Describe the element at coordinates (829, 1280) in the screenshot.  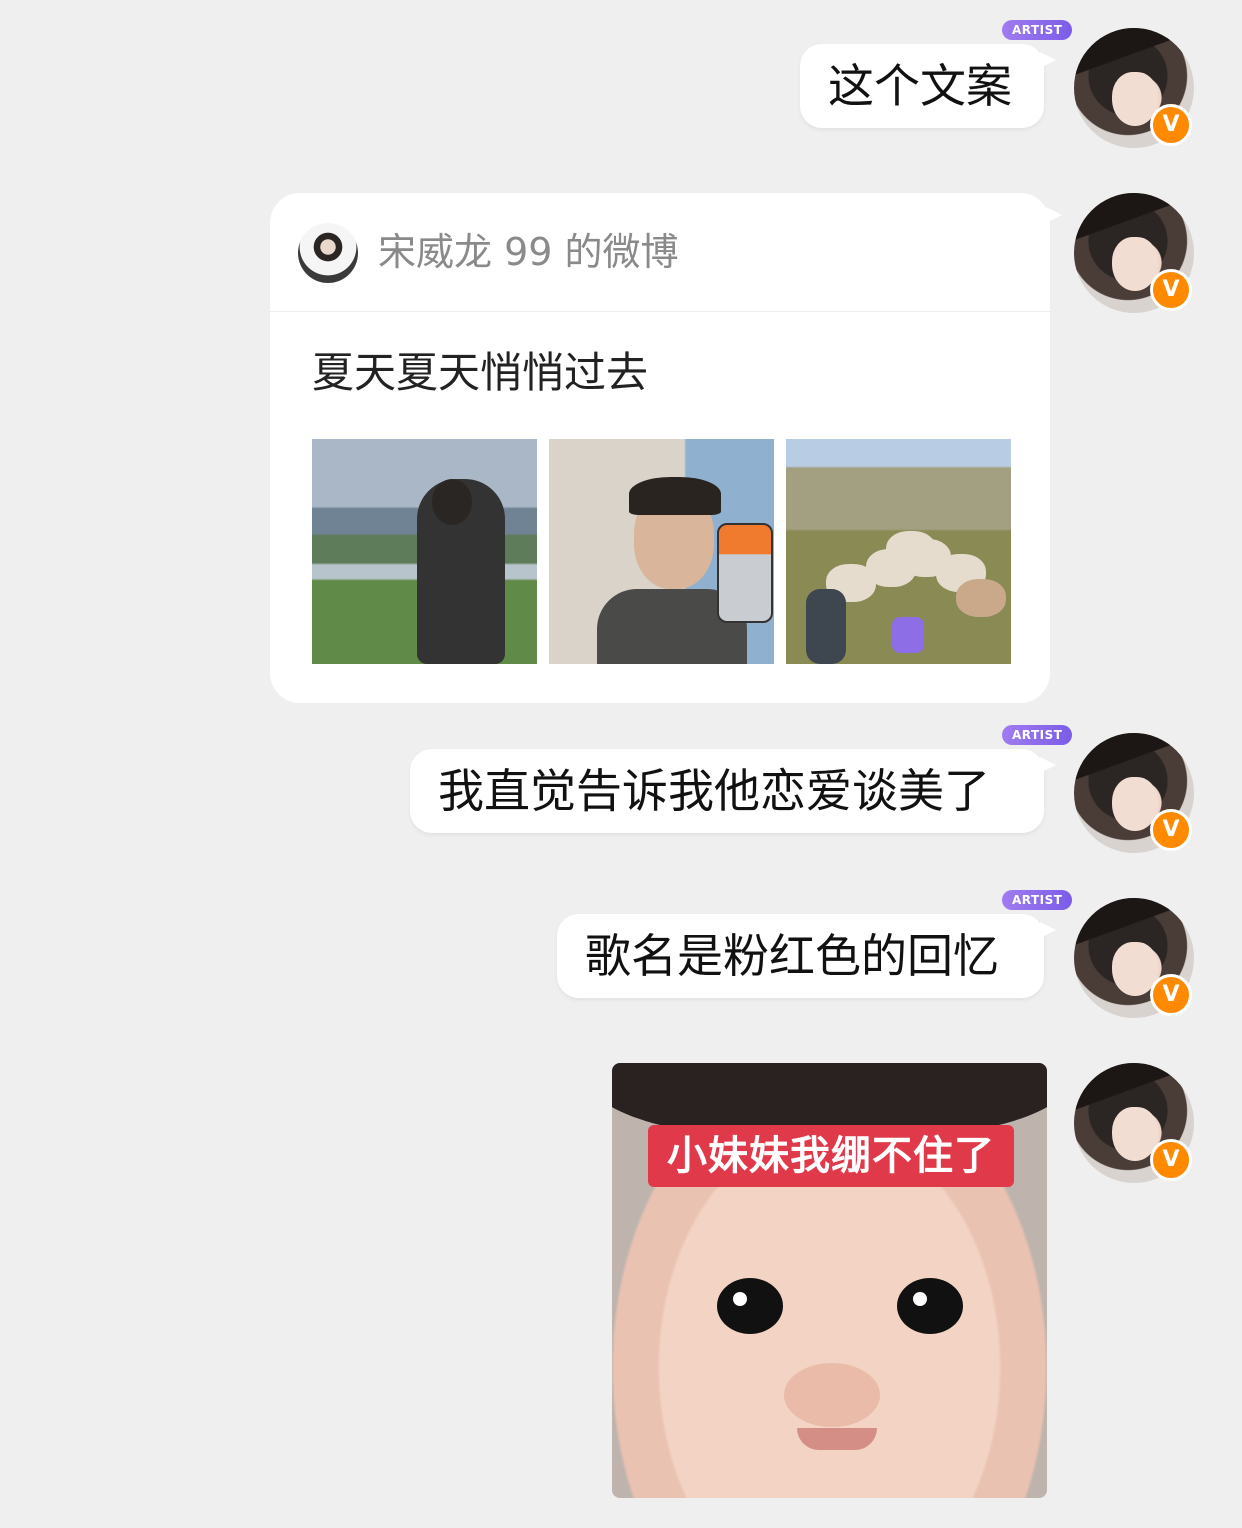
I see `sticker-image: 小妹妹我绷不住了` at that location.